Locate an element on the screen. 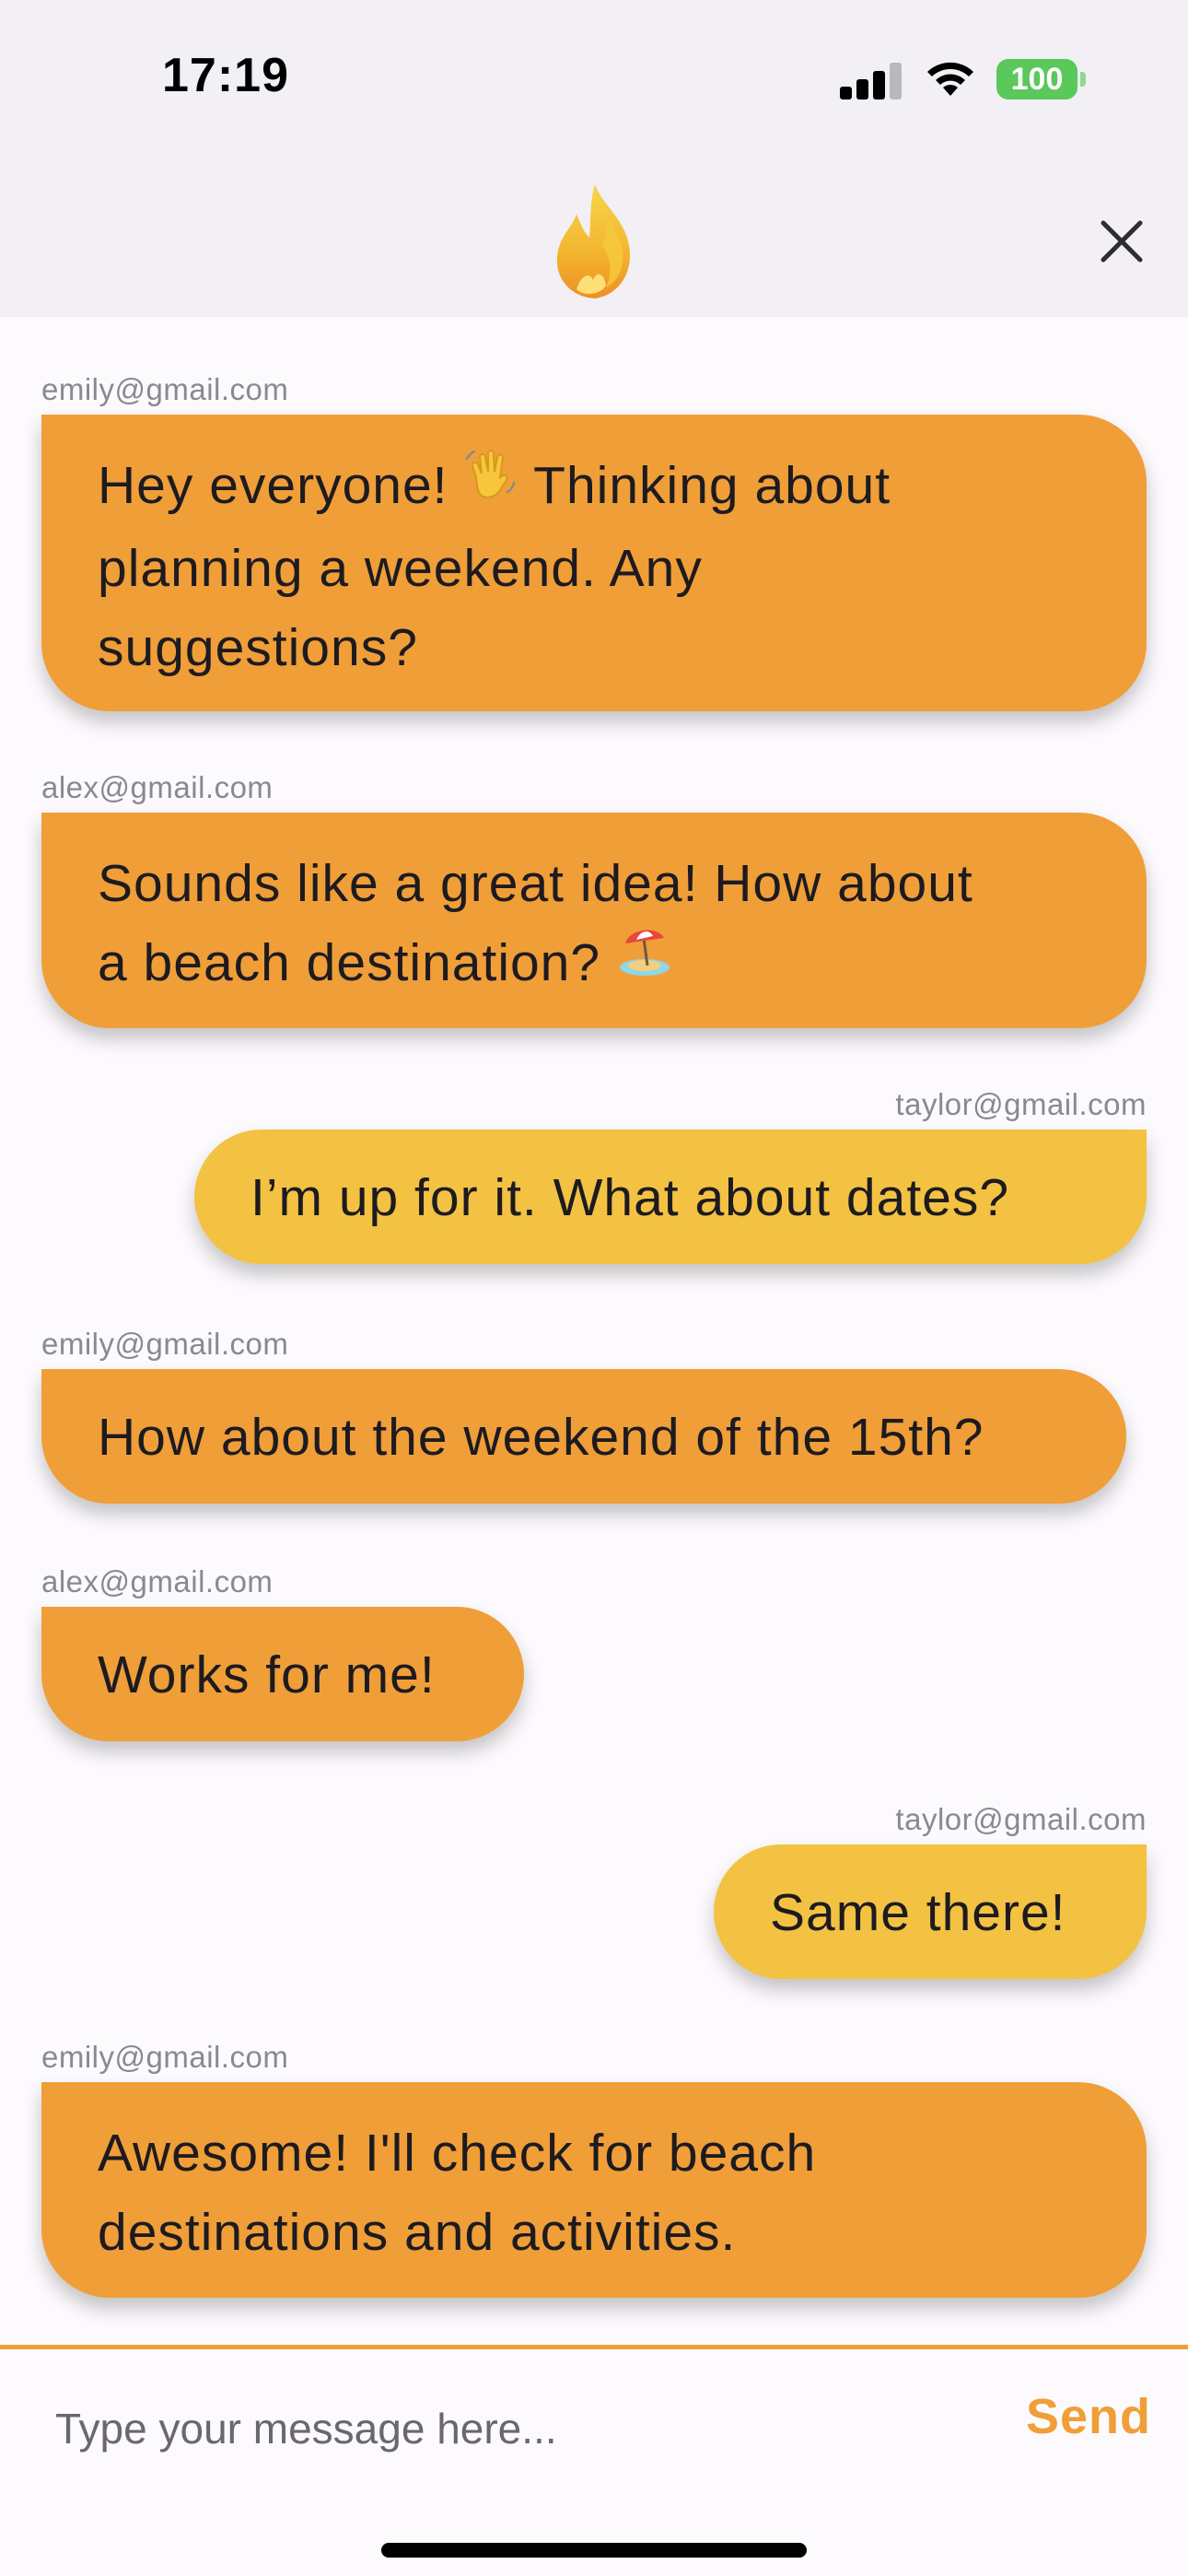 The image size is (1188, 2576). message-line: destinations and activities. is located at coordinates (417, 2232).